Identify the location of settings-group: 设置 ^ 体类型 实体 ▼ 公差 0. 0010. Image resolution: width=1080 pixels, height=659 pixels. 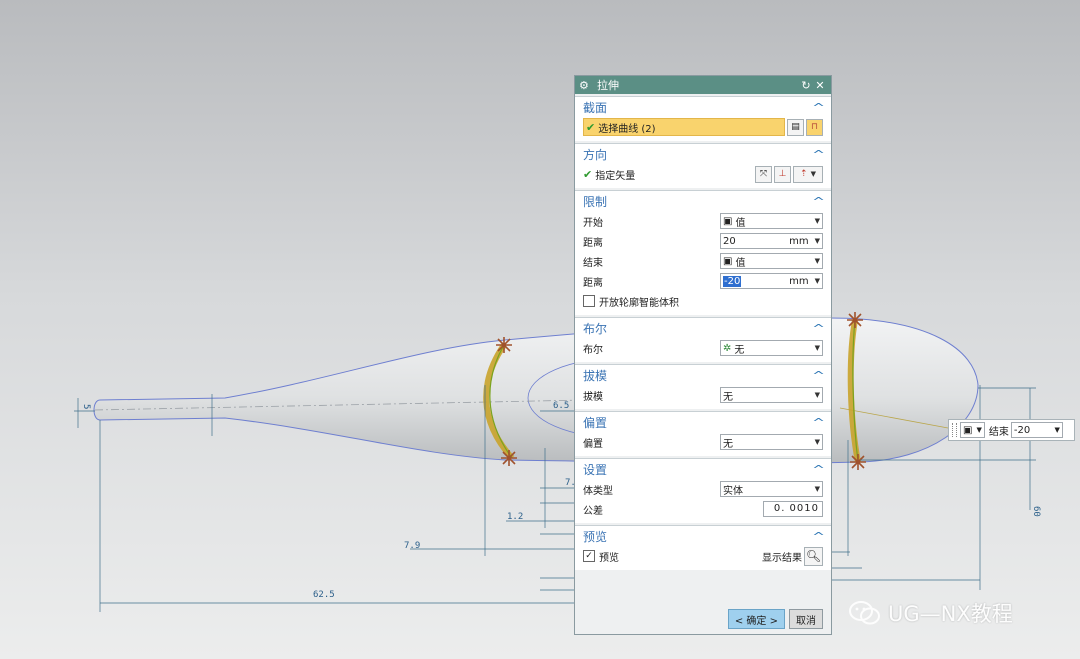
(703, 490).